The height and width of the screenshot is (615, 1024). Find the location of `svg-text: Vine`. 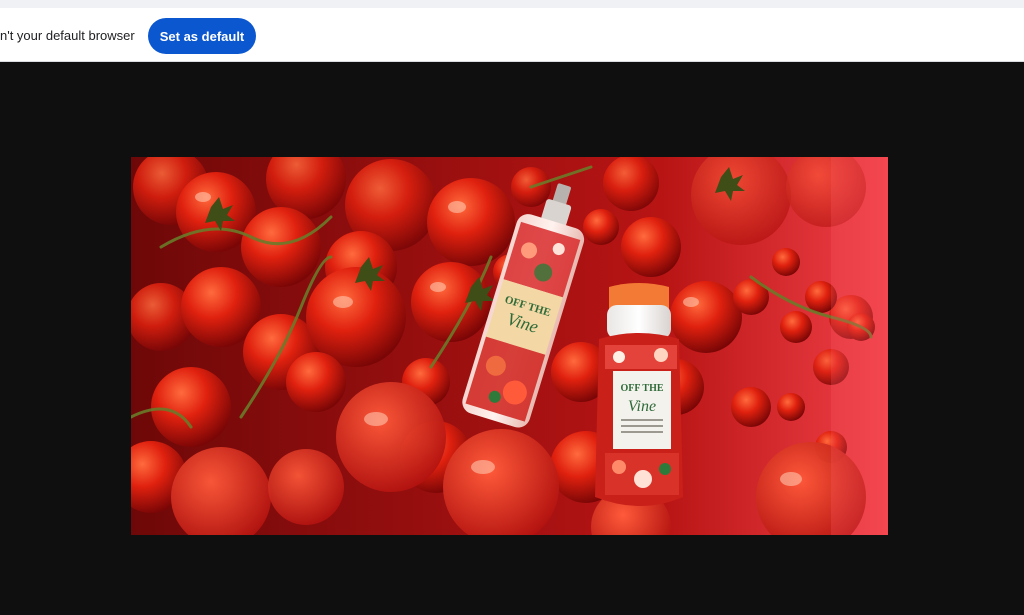

svg-text: Vine is located at coordinates (642, 406).